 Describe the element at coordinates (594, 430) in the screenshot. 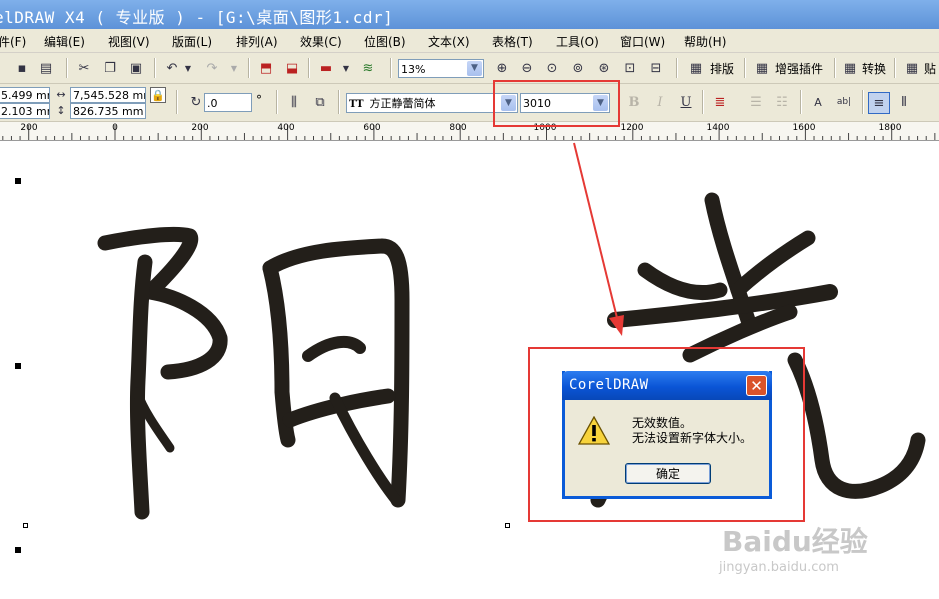

I see `warning-icon` at that location.